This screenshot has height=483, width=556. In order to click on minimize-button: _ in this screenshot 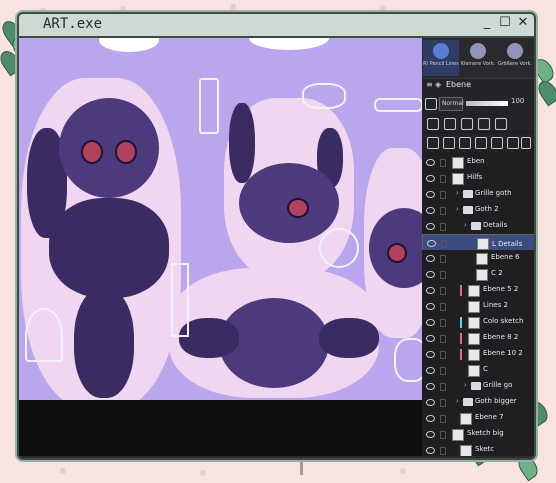, I will do `click(487, 23)`.